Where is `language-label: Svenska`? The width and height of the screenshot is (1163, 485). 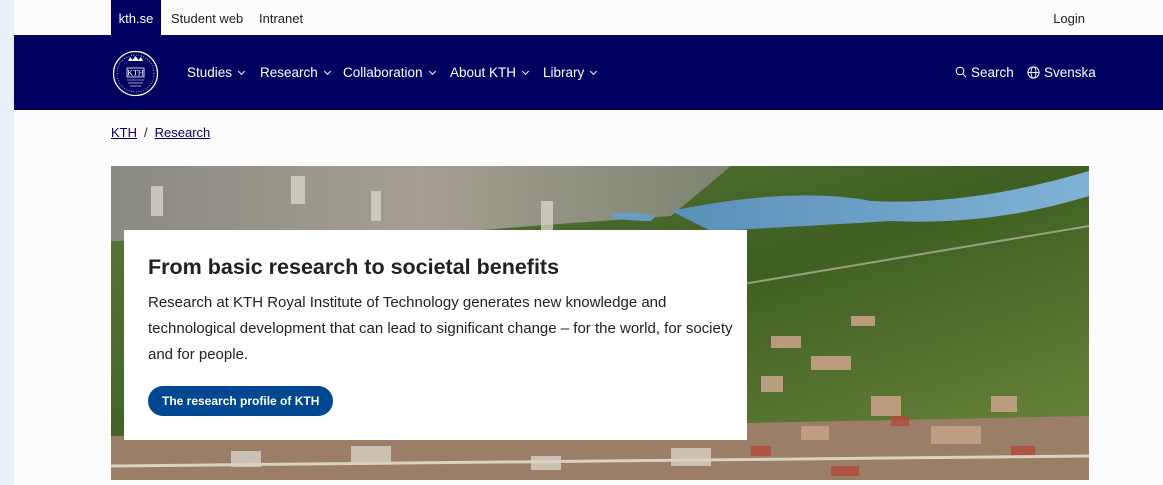
language-label: Svenska is located at coordinates (1070, 72).